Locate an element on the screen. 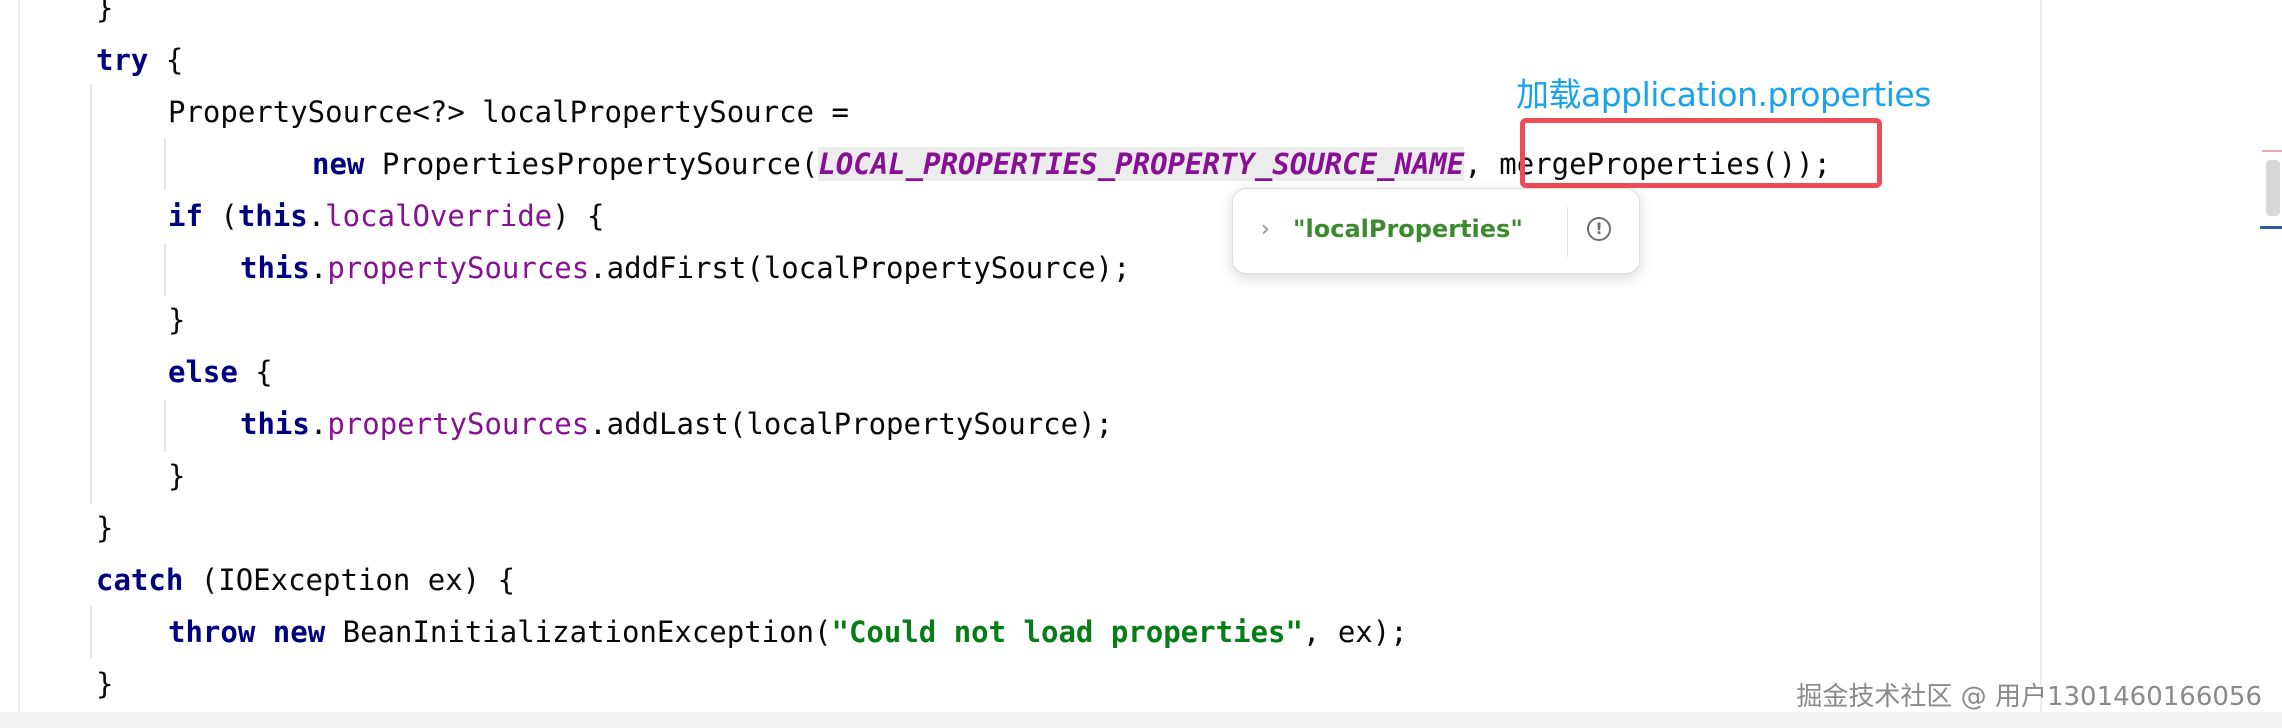  scrollbar-marker-error is located at coordinates (2272, 151).